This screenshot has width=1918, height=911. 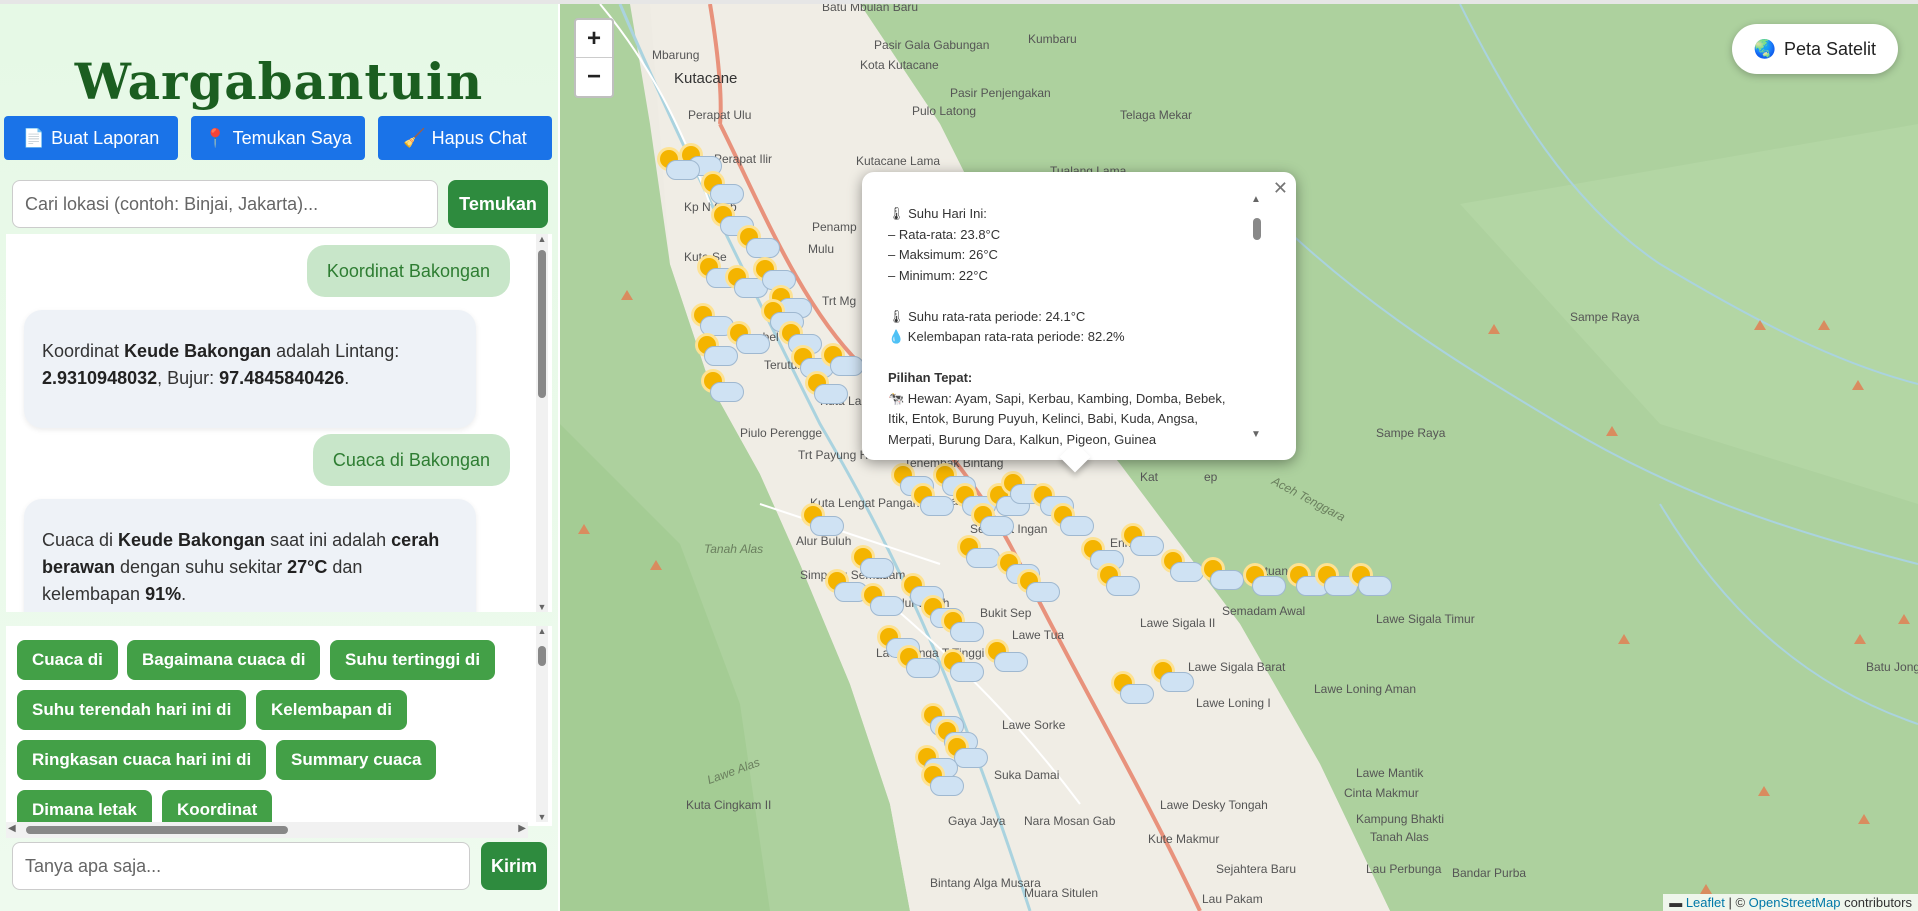 What do you see at coordinates (542, 656) in the screenshot?
I see `chips-scrollbar-thumb` at bounding box center [542, 656].